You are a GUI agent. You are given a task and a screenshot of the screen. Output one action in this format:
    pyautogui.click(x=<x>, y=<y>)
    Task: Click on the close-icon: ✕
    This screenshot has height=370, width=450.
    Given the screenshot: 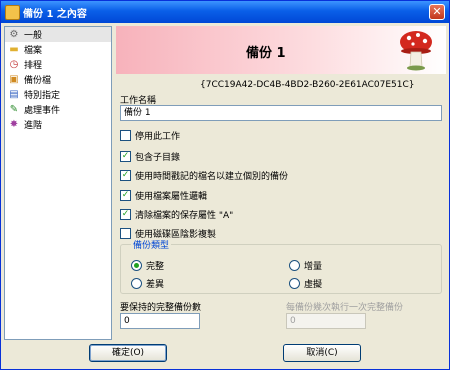 What is the action you would take?
    pyautogui.click(x=437, y=11)
    